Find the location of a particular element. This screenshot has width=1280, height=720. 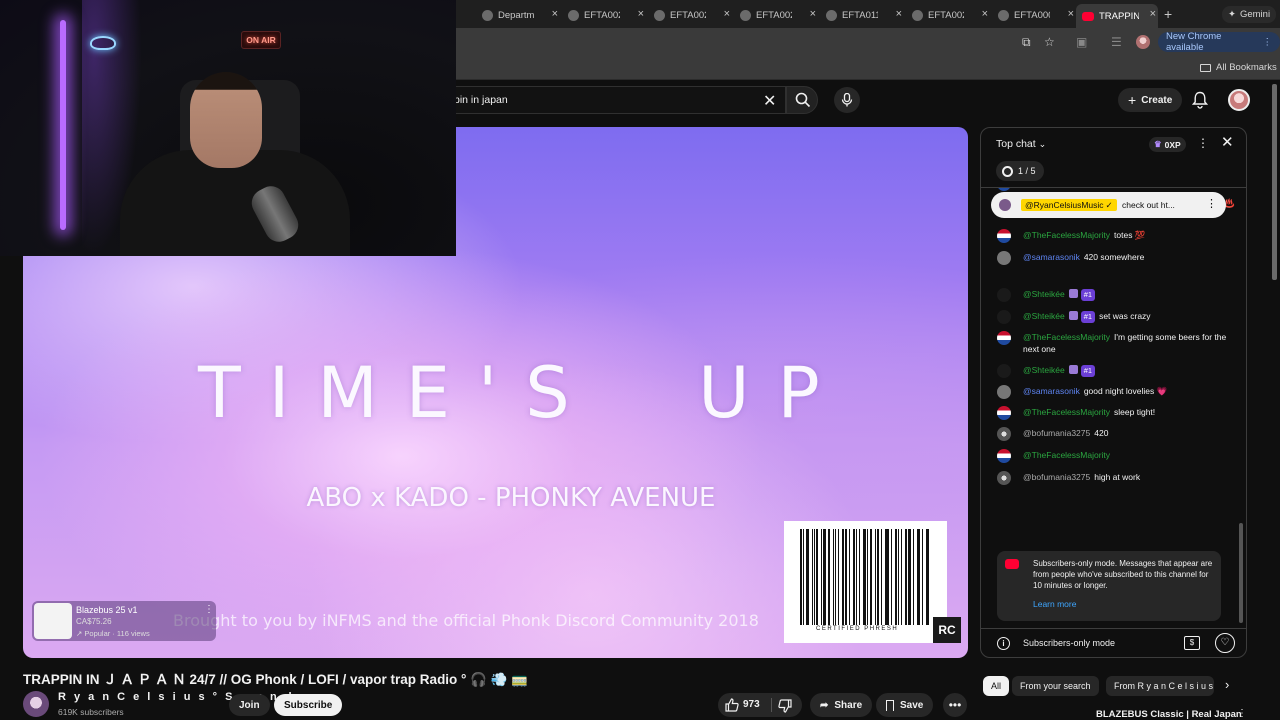

chat-message: @samarasonik 420 somewhere is located at coordinates (1117, 258).